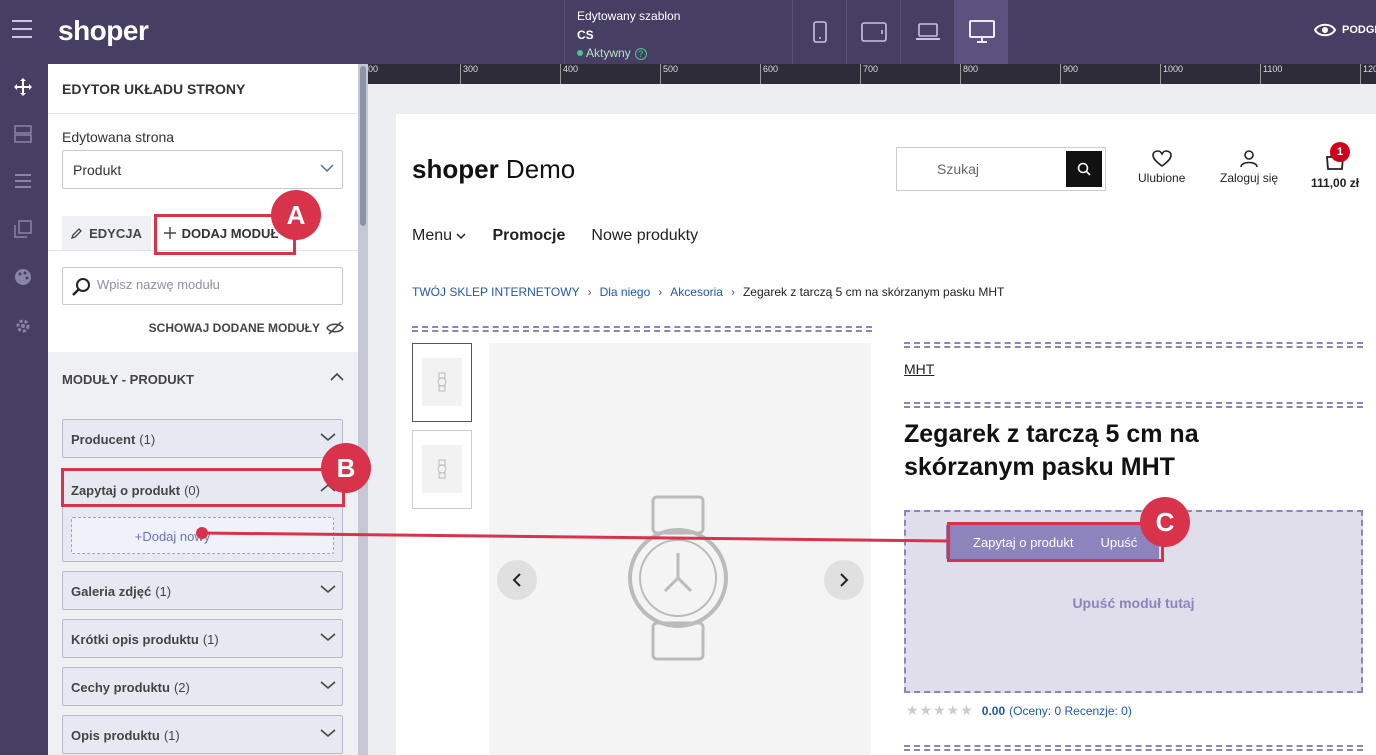 Image resolution: width=1376 pixels, height=755 pixels. I want to click on product-brand-link: MHT, so click(919, 369).